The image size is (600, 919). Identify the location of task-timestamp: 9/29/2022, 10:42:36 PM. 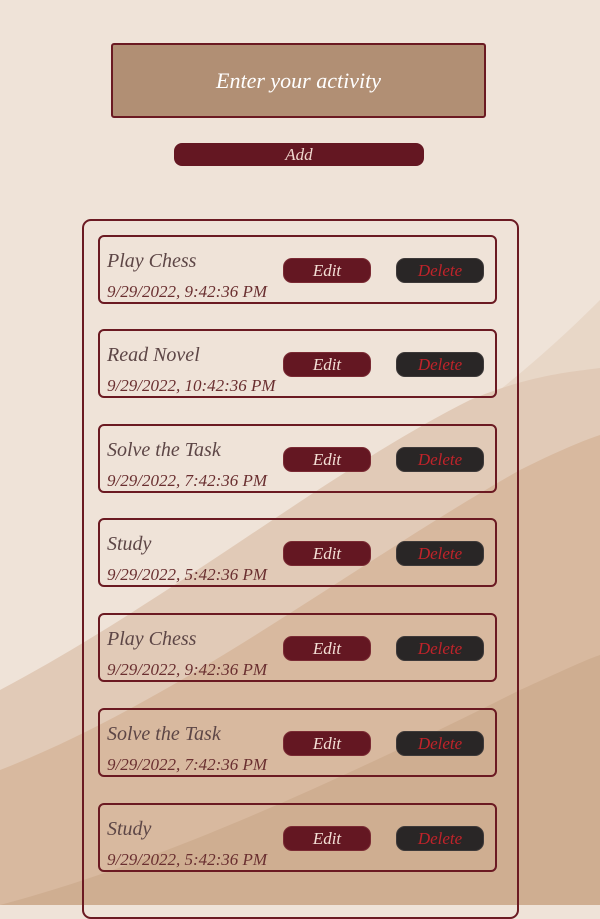
(191, 385).